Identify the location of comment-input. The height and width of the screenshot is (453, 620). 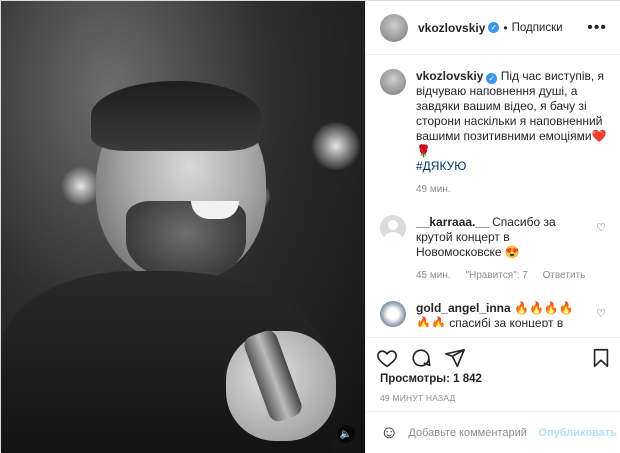
(468, 432).